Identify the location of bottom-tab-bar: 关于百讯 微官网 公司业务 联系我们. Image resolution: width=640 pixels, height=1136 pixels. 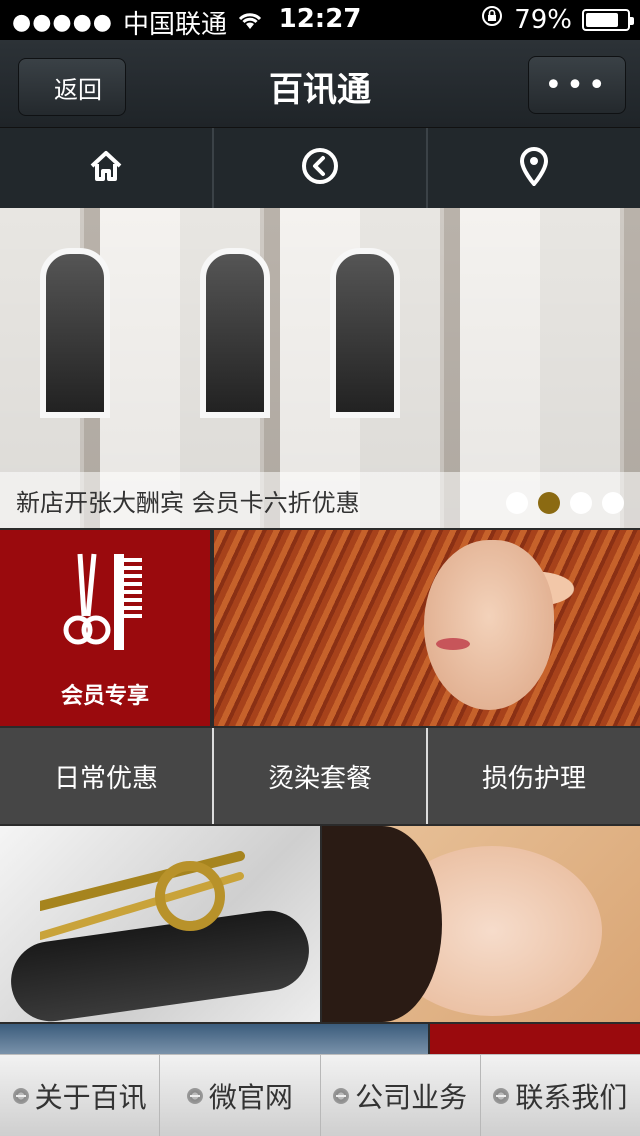
(320, 1095).